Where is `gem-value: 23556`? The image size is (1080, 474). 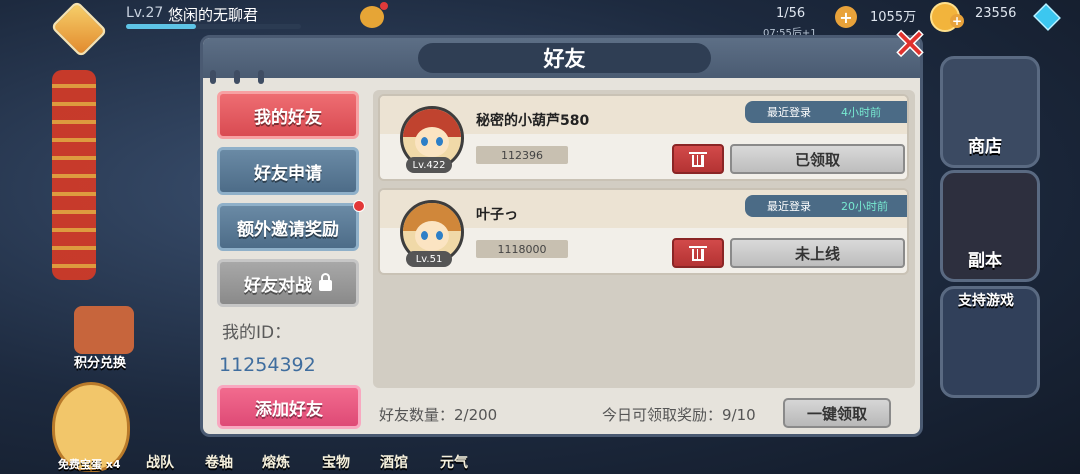
gem-value: 23556 is located at coordinates (996, 13).